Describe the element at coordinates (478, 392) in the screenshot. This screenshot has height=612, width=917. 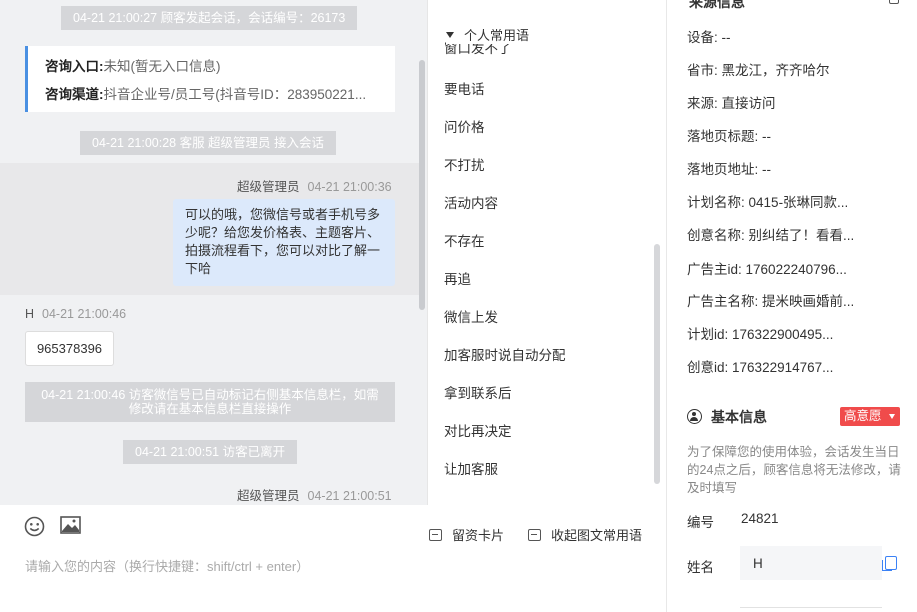
I see `phrase-item: 拿到联系后` at that location.